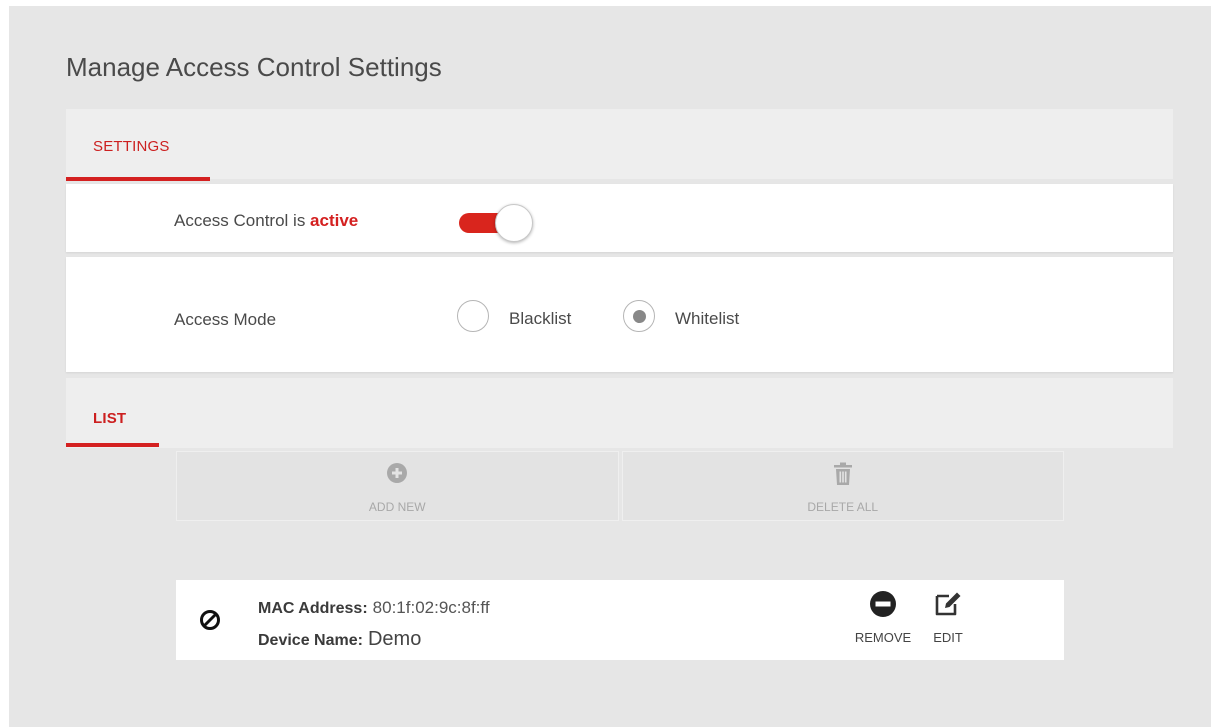  I want to click on access-mode-label: Access Mode, so click(225, 319).